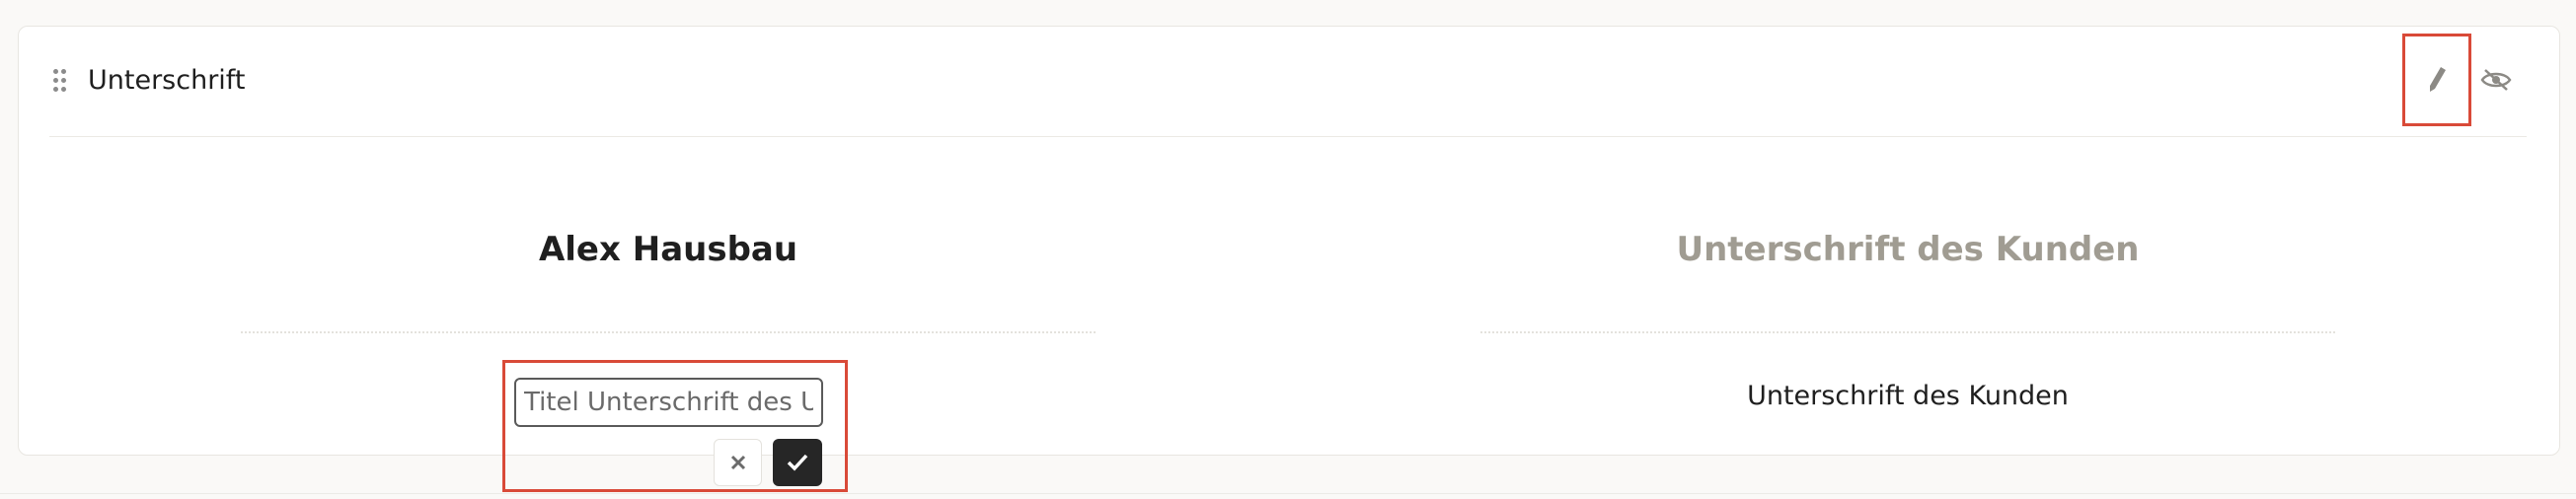 The width and height of the screenshot is (2576, 499). Describe the element at coordinates (668, 249) in the screenshot. I see `signature-name-company: Alex Hausbau` at that location.